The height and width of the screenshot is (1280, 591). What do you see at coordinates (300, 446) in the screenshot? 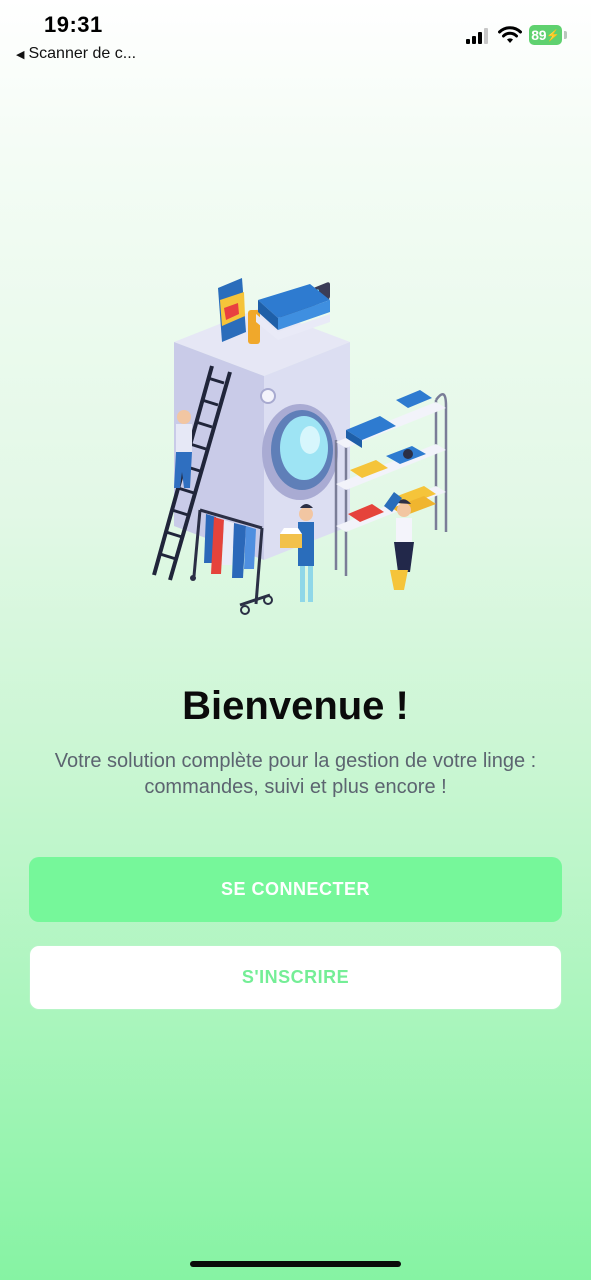
I see `laundry-illustration` at bounding box center [300, 446].